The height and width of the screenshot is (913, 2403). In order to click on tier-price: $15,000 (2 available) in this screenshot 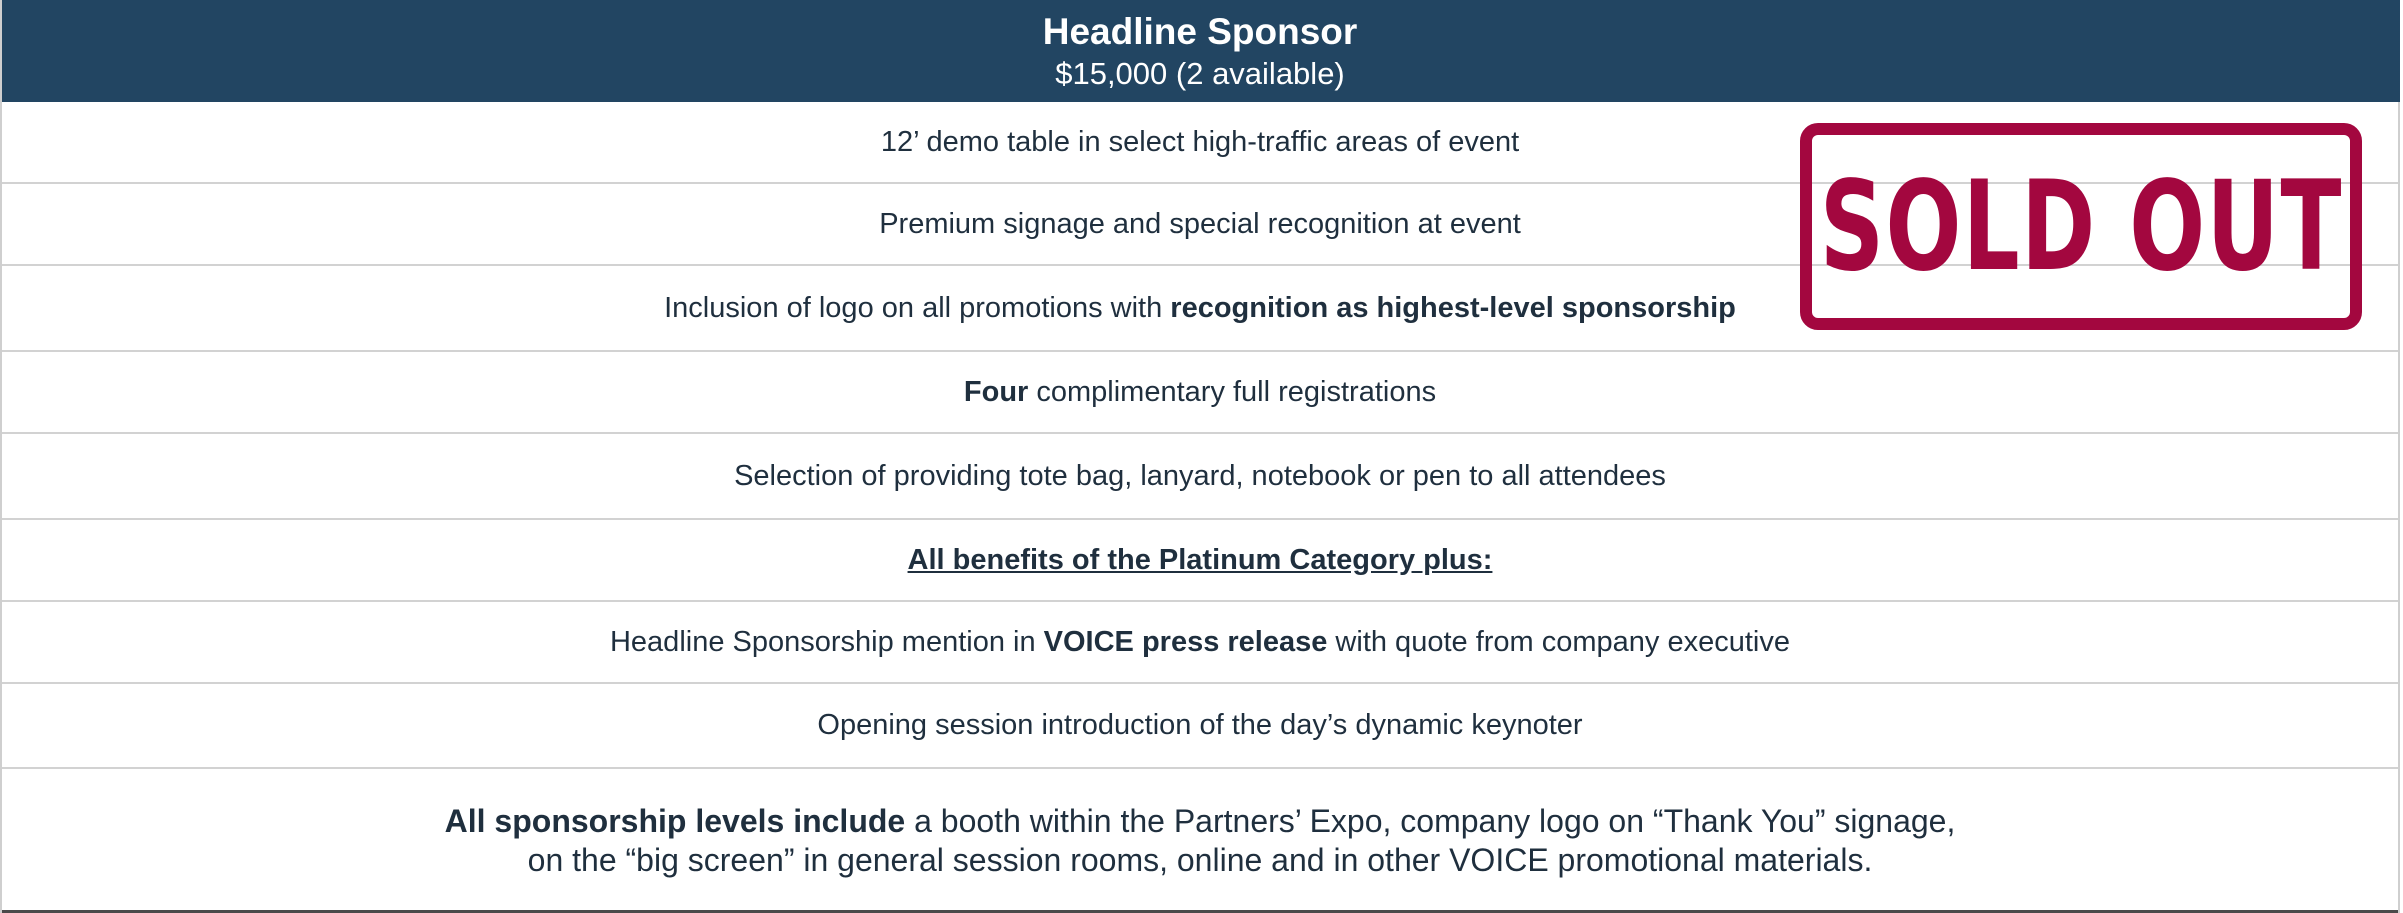, I will do `click(1200, 73)`.